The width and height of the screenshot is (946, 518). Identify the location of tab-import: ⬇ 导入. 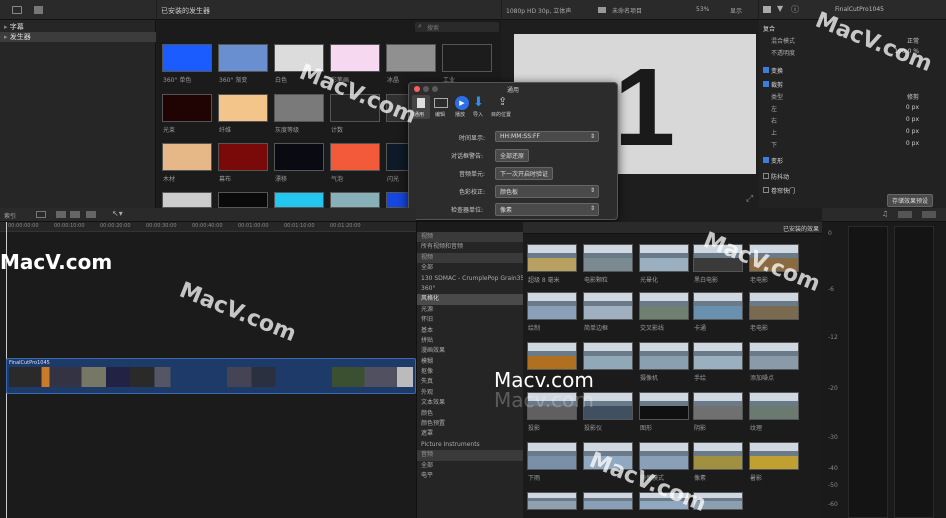
(480, 107).